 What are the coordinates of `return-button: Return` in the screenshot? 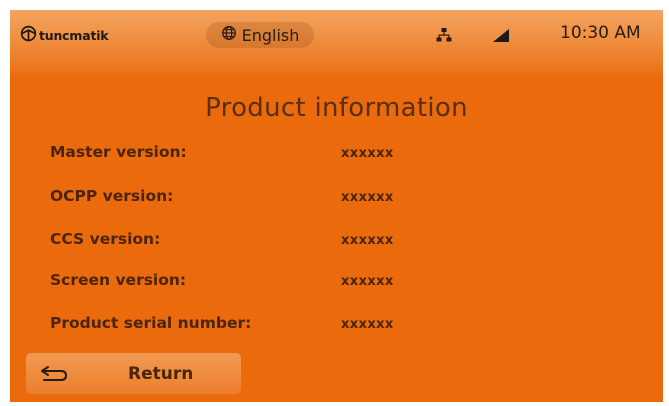 It's located at (133, 373).